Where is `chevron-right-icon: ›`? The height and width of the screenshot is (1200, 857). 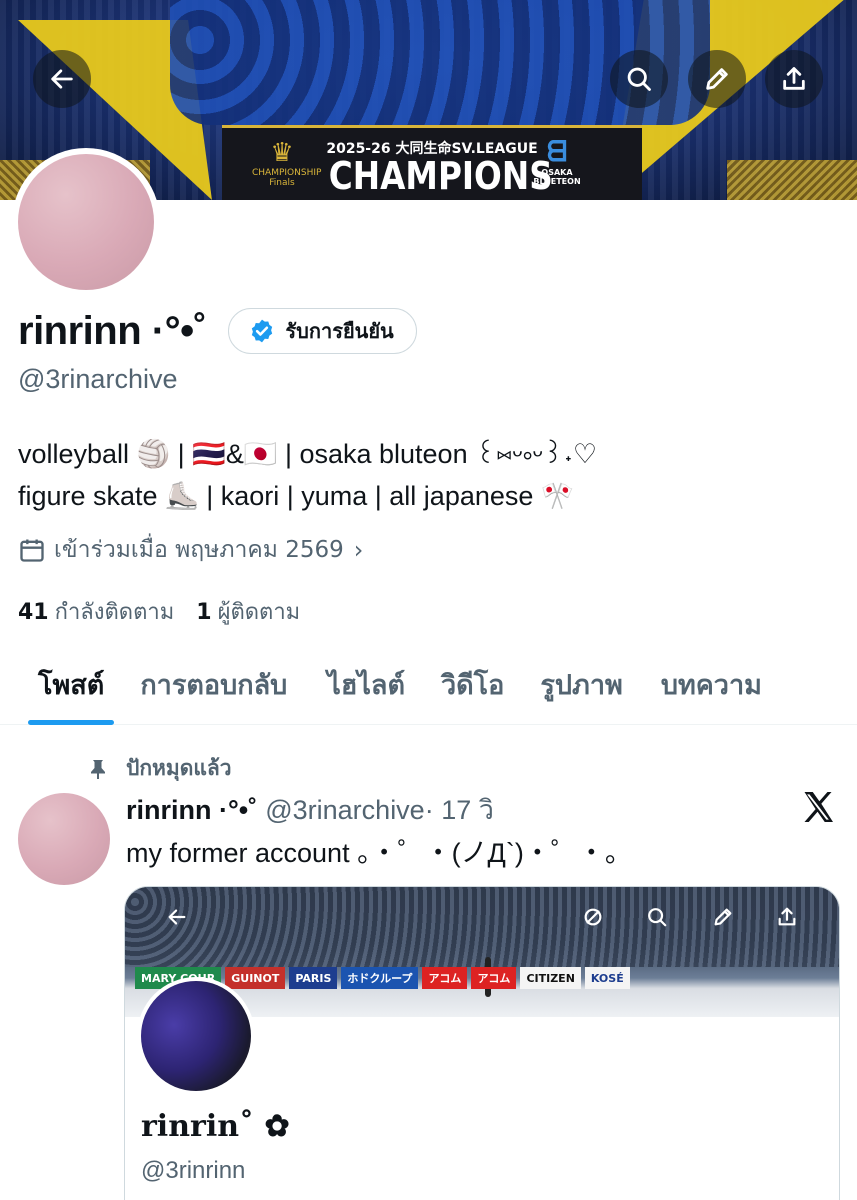
chevron-right-icon: › is located at coordinates (358, 550).